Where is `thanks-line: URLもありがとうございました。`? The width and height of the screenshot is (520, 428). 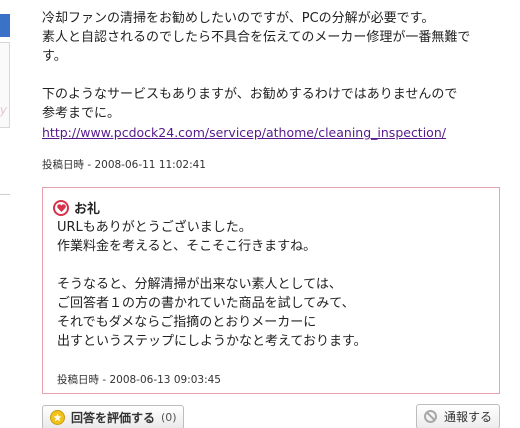
thanks-line: URLもありがとうございました。 is located at coordinates (154, 227).